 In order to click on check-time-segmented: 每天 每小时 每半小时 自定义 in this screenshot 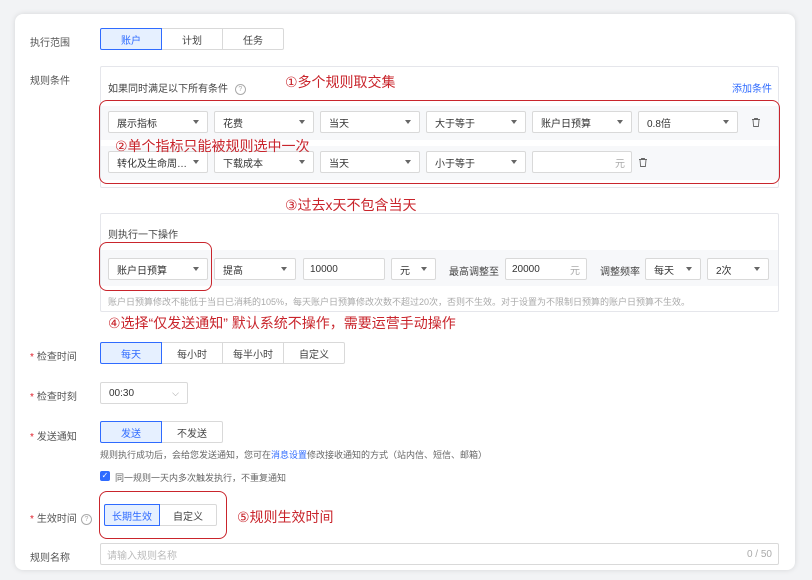, I will do `click(222, 353)`.